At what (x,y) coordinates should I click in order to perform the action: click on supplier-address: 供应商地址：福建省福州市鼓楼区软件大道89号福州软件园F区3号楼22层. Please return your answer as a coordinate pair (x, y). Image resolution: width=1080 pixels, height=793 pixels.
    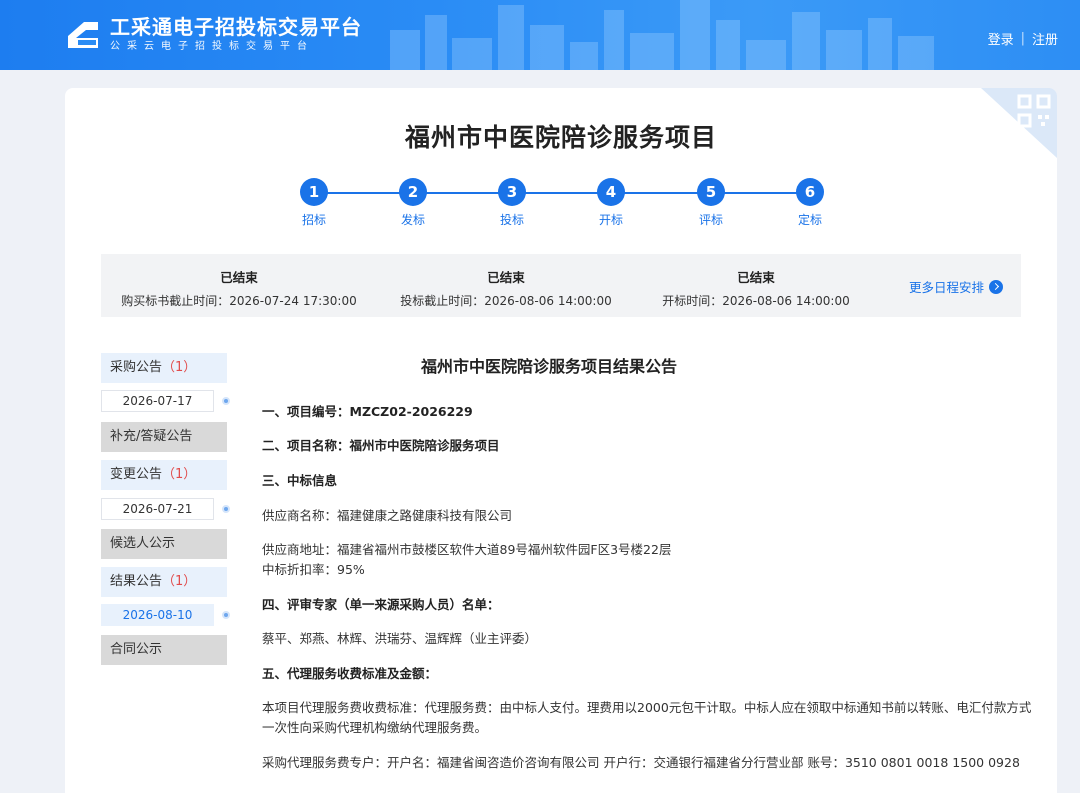
    Looking at the image, I should click on (467, 549).